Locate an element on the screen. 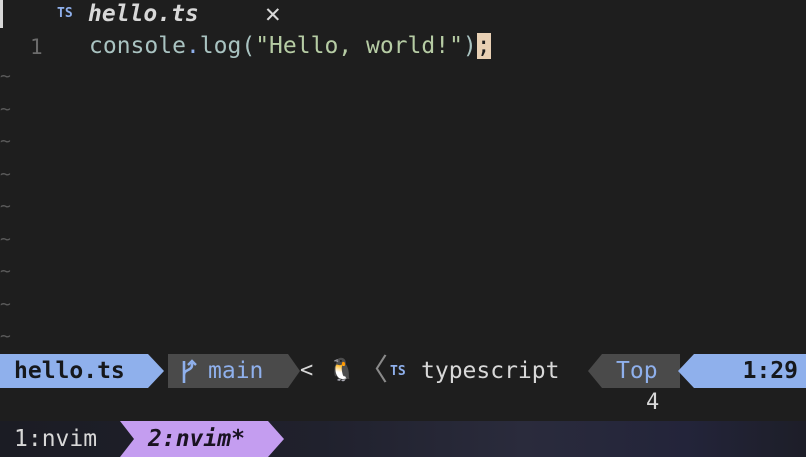 The image size is (806, 457). cursor: ; is located at coordinates (483, 46).